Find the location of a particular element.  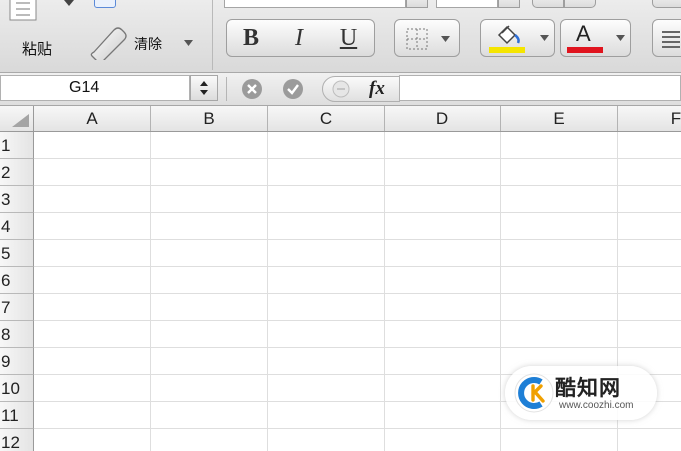

format-painter-button is located at coordinates (105, 4).